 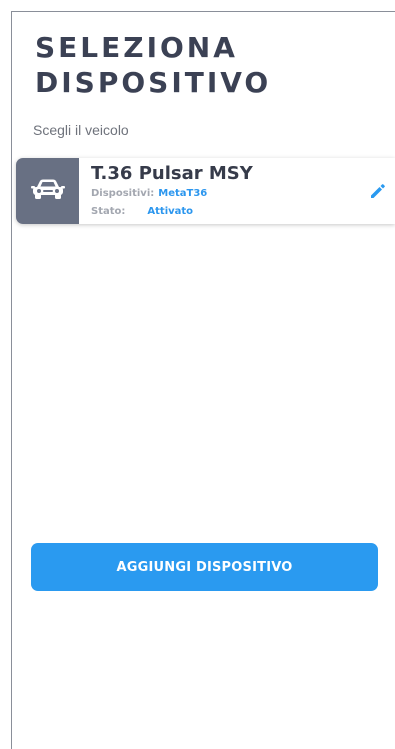 What do you see at coordinates (81, 130) in the screenshot?
I see `subtitle: Scegli il veicolo` at bounding box center [81, 130].